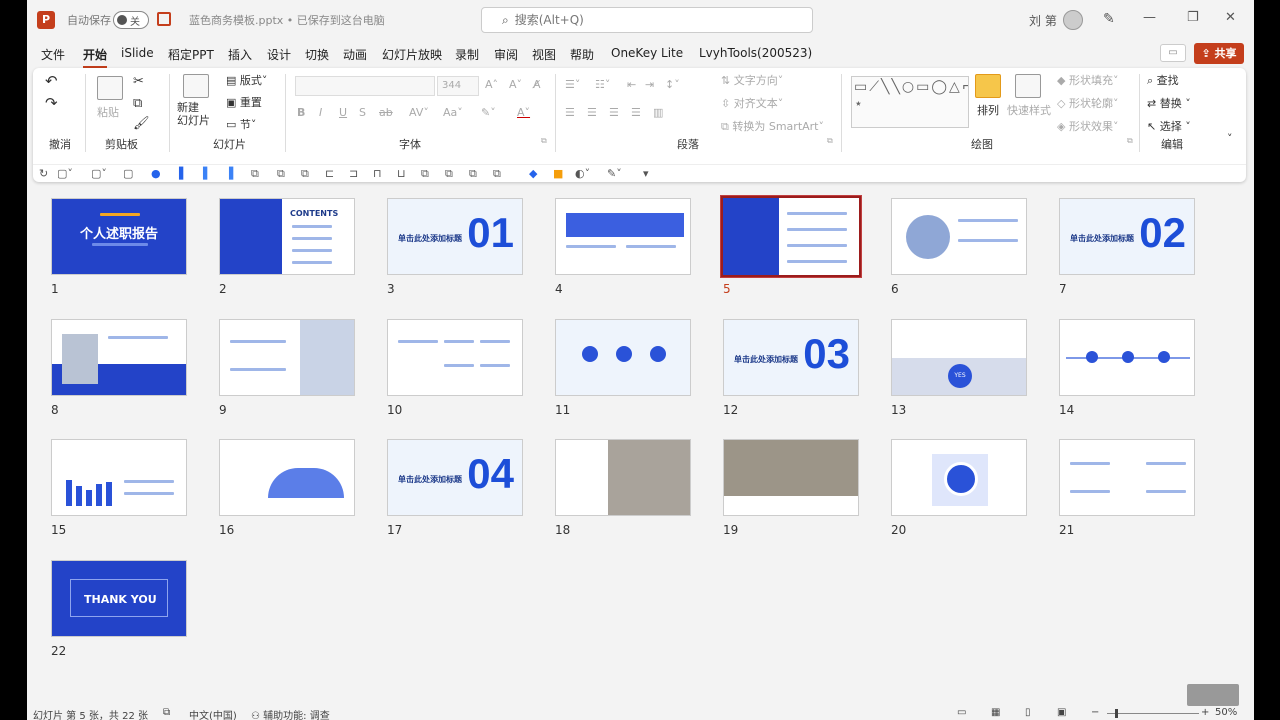  Describe the element at coordinates (53, 54) in the screenshot. I see `tab-file: 文件` at that location.